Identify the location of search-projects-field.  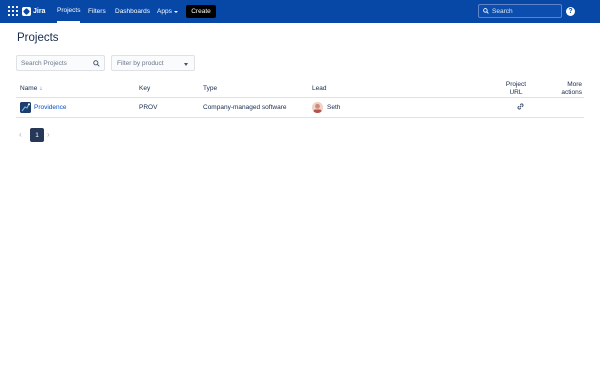
(60, 63).